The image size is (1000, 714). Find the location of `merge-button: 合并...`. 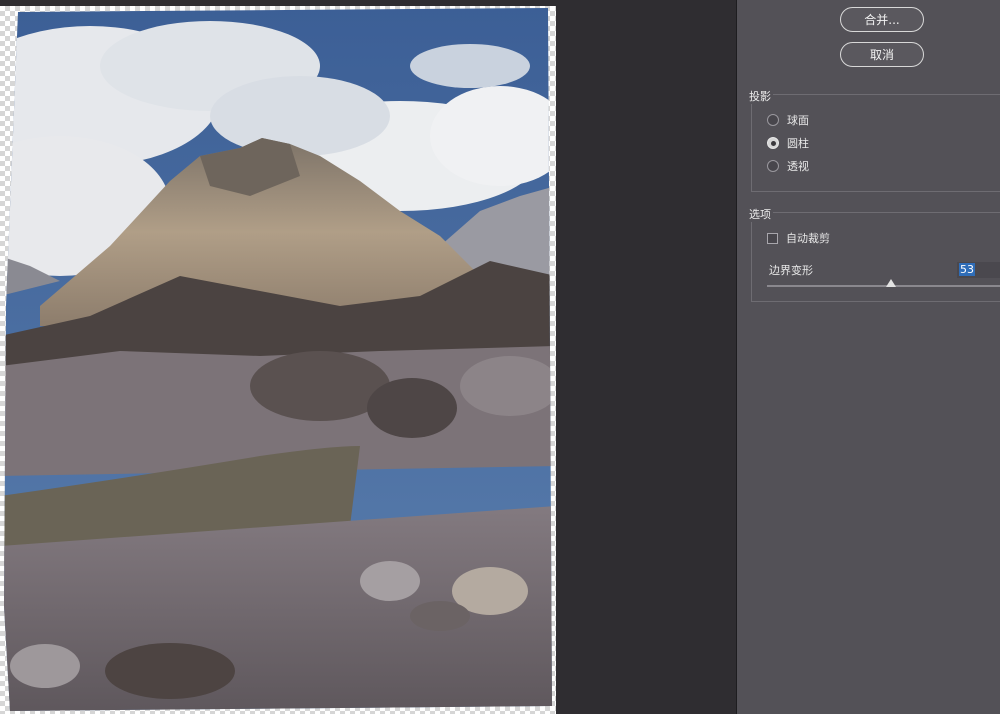

merge-button: 合并... is located at coordinates (882, 19).